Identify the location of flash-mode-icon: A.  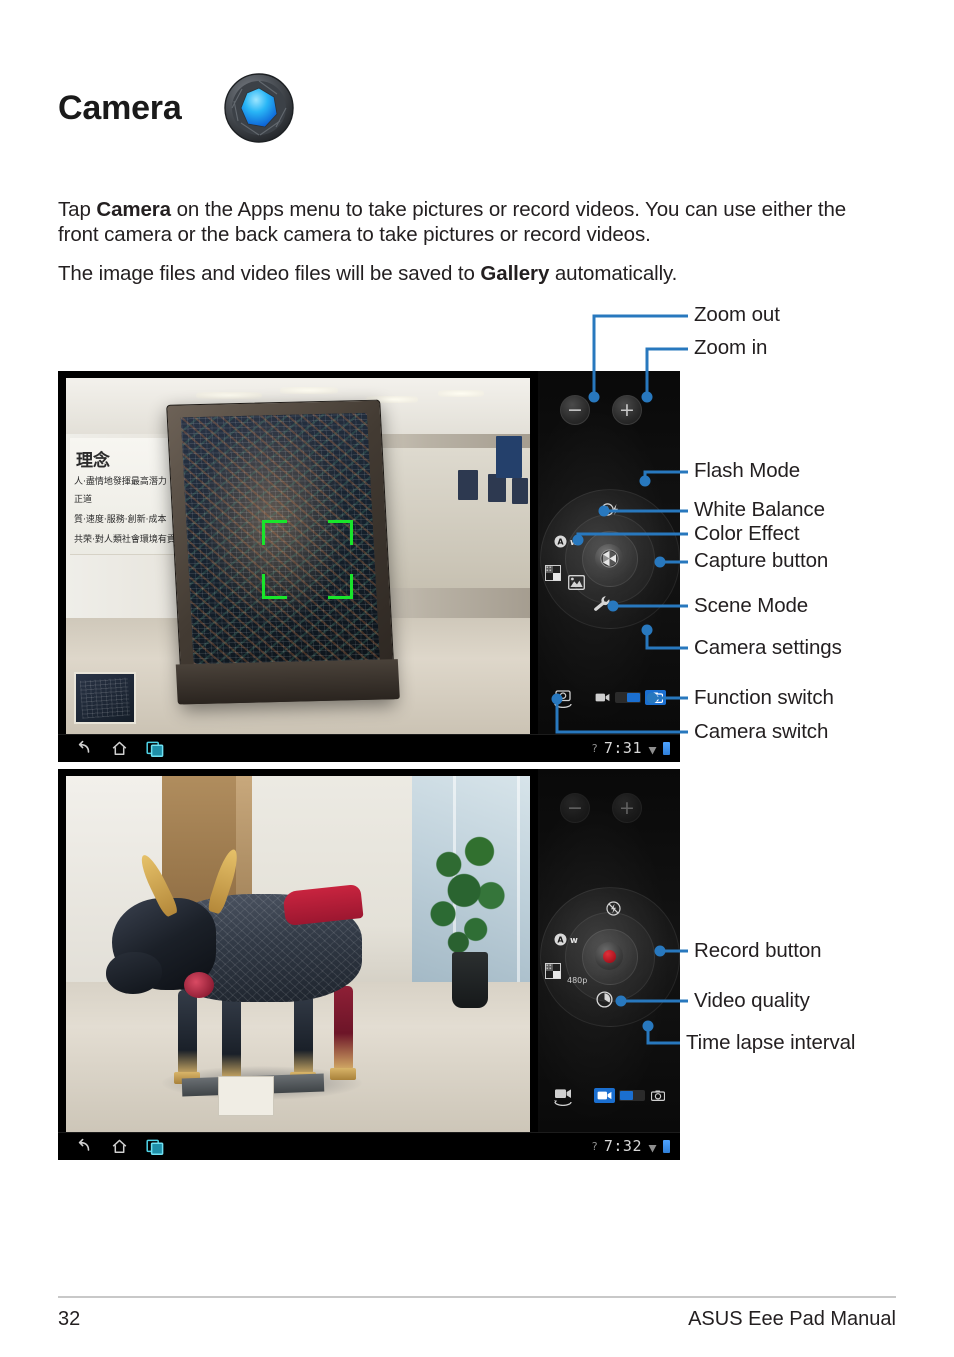
(611, 510).